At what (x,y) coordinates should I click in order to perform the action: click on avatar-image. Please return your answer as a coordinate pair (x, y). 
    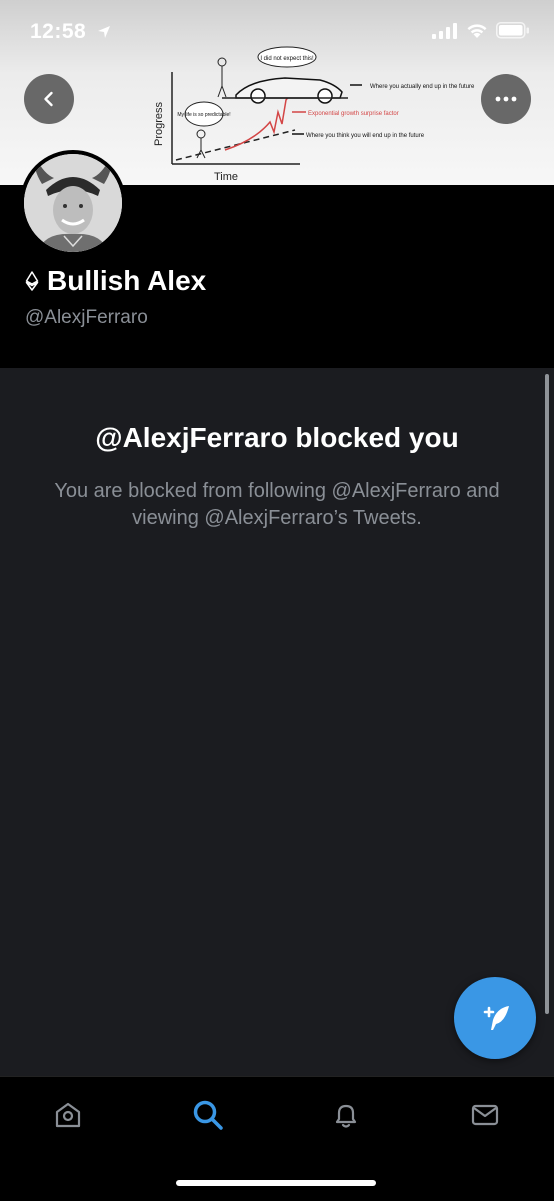
    Looking at the image, I should click on (73, 203).